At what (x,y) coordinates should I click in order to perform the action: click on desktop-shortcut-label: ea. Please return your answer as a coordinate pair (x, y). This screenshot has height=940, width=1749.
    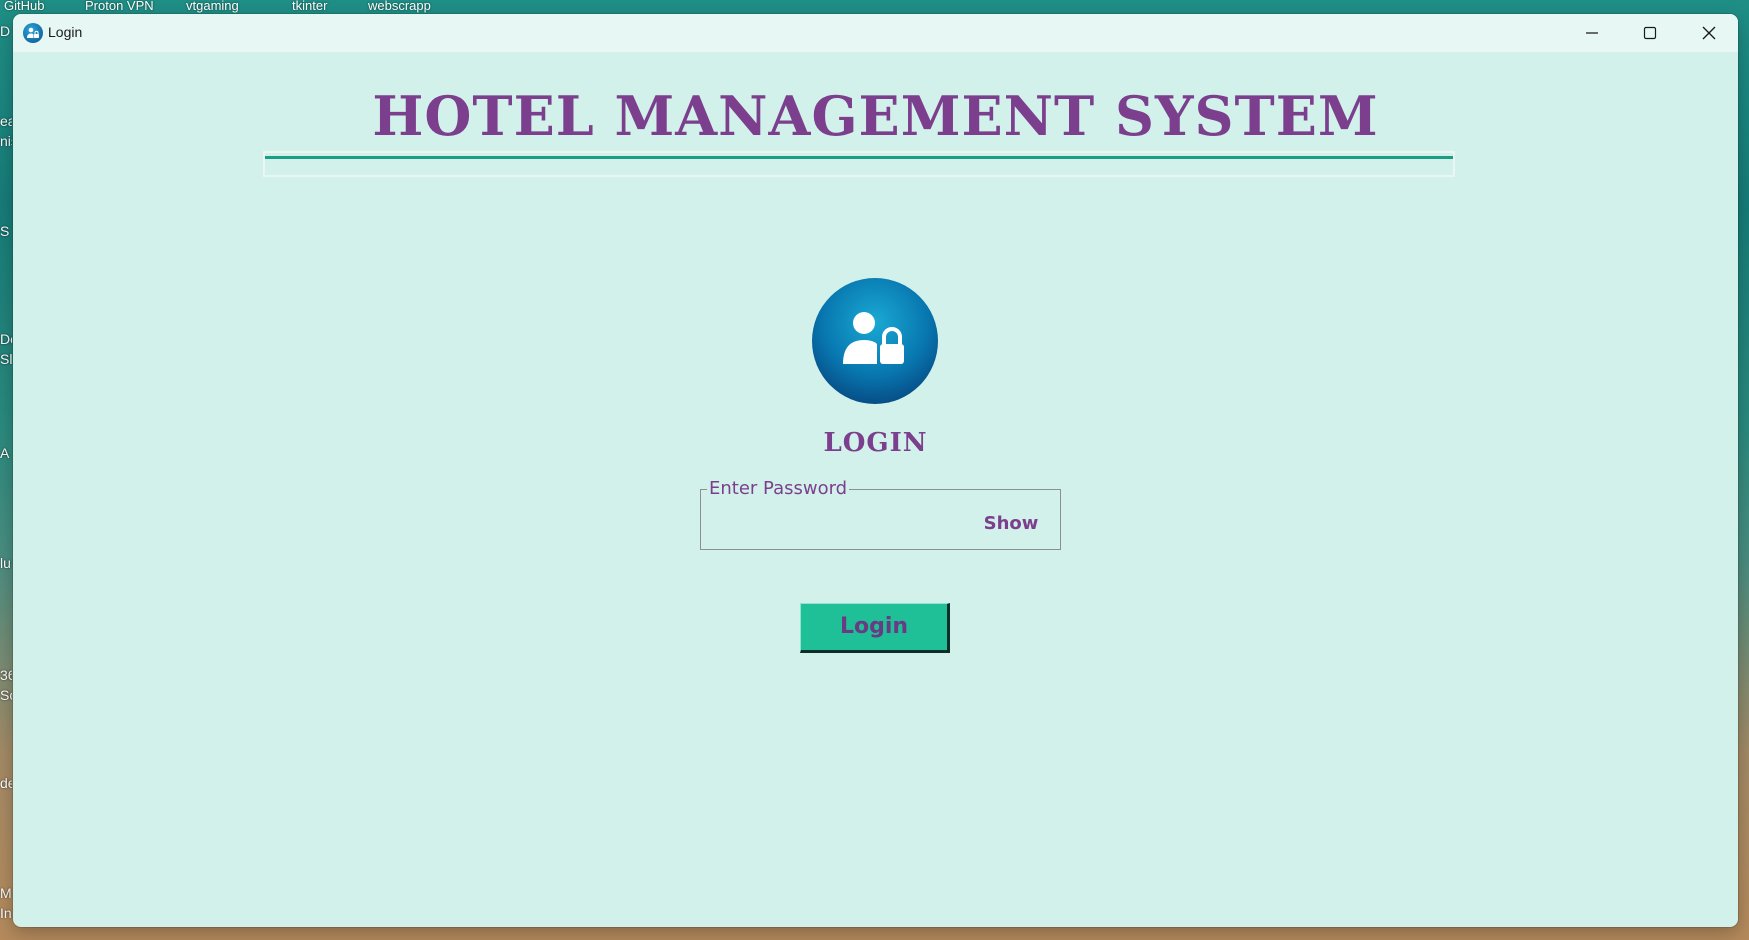
    Looking at the image, I should click on (6, 121).